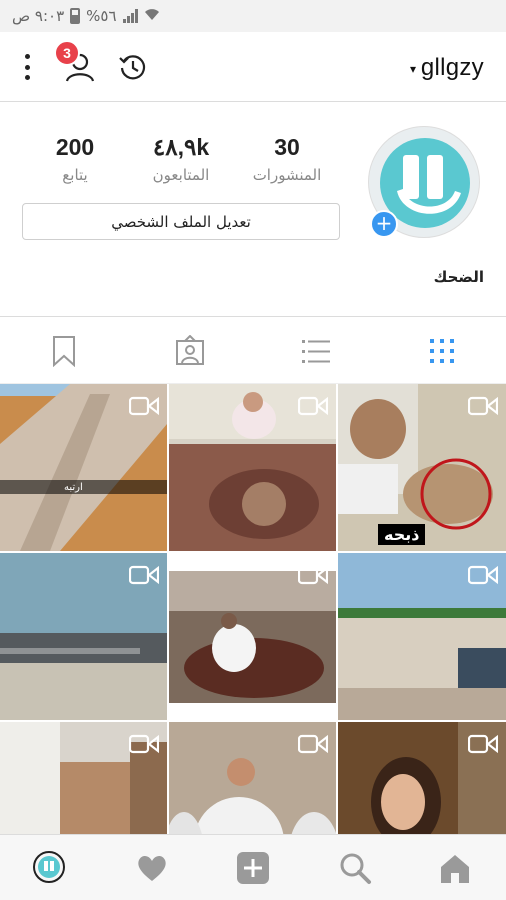 Image resolution: width=506 pixels, height=900 pixels. Describe the element at coordinates (67, 53) in the screenshot. I see `notification-badge: 3` at that location.